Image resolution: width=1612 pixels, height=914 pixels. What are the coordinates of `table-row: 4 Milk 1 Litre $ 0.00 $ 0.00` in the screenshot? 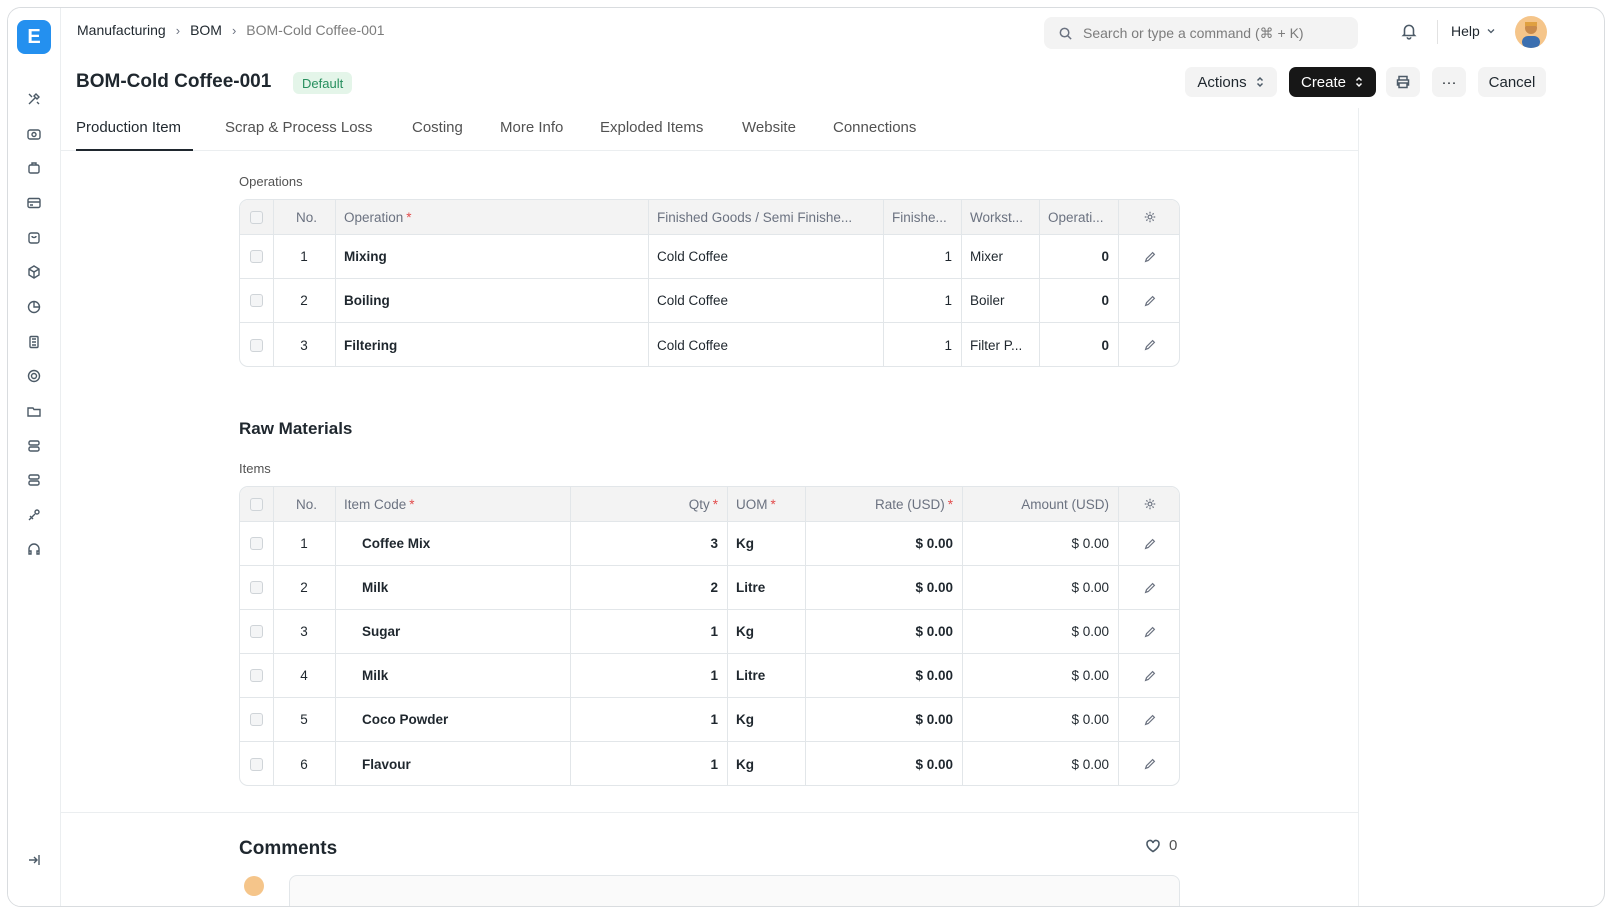 It's located at (709, 676).